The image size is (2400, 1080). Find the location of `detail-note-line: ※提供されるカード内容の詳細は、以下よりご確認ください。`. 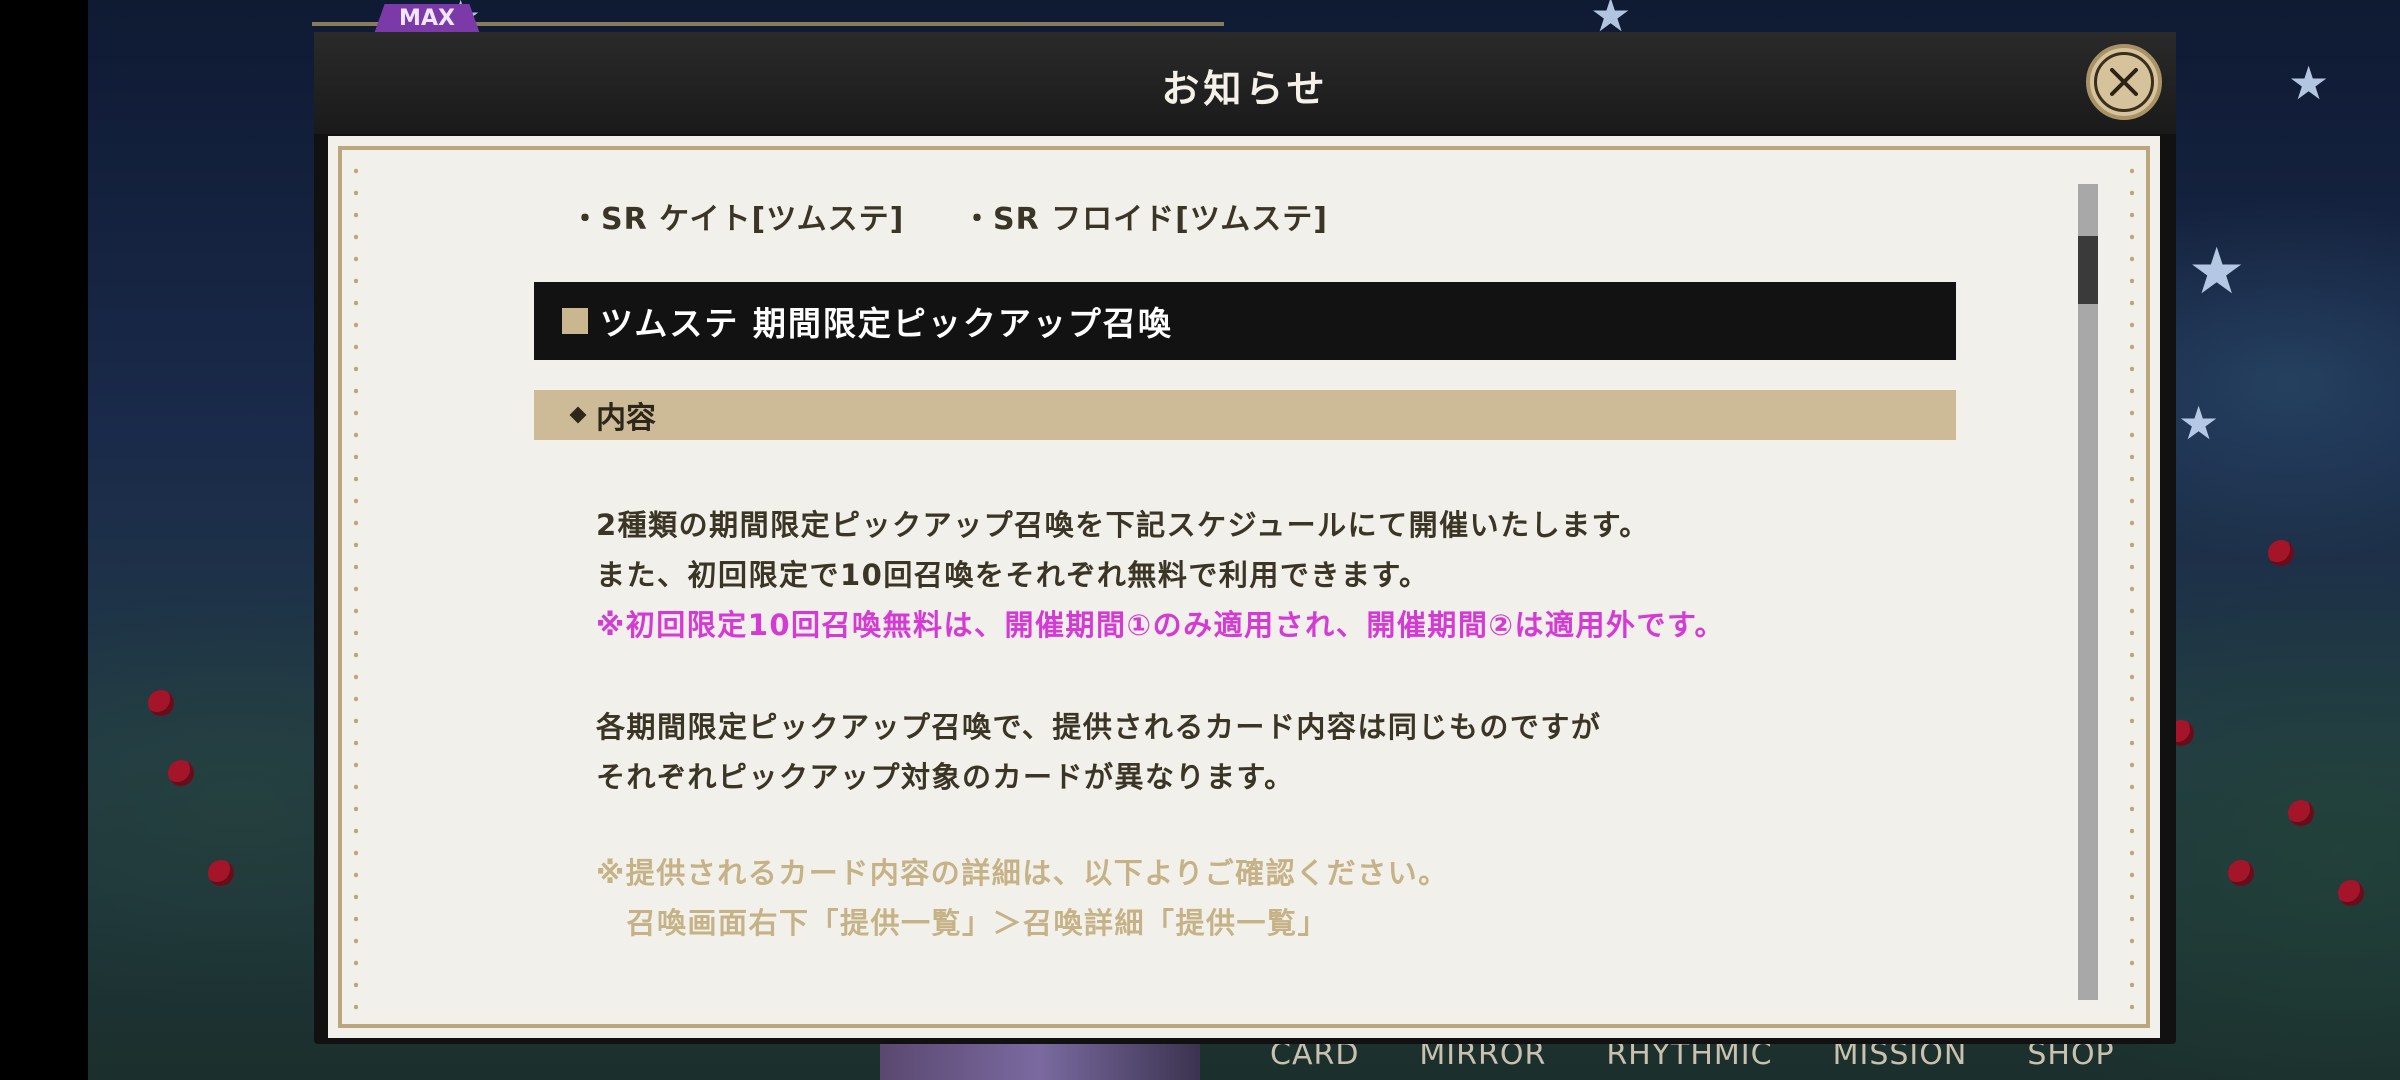

detail-note-line: ※提供されるカード内容の詳細は、以下よりご確認ください。 is located at coordinates (1022, 873).